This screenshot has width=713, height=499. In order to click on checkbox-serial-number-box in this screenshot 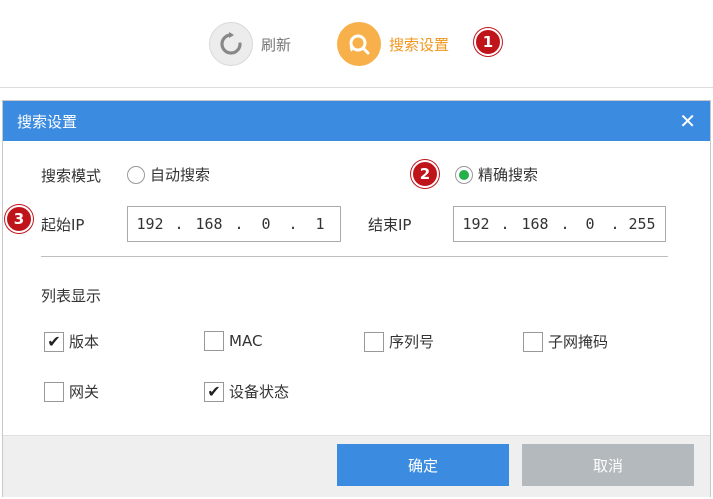, I will do `click(374, 341)`.